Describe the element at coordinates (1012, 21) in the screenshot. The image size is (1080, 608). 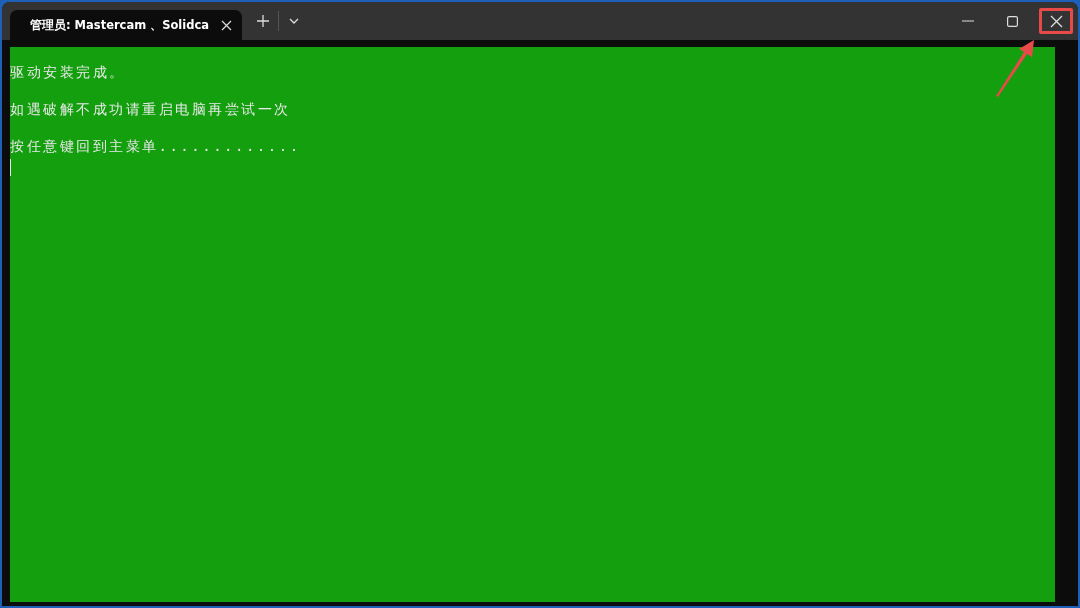
I see `maximize-icon` at that location.